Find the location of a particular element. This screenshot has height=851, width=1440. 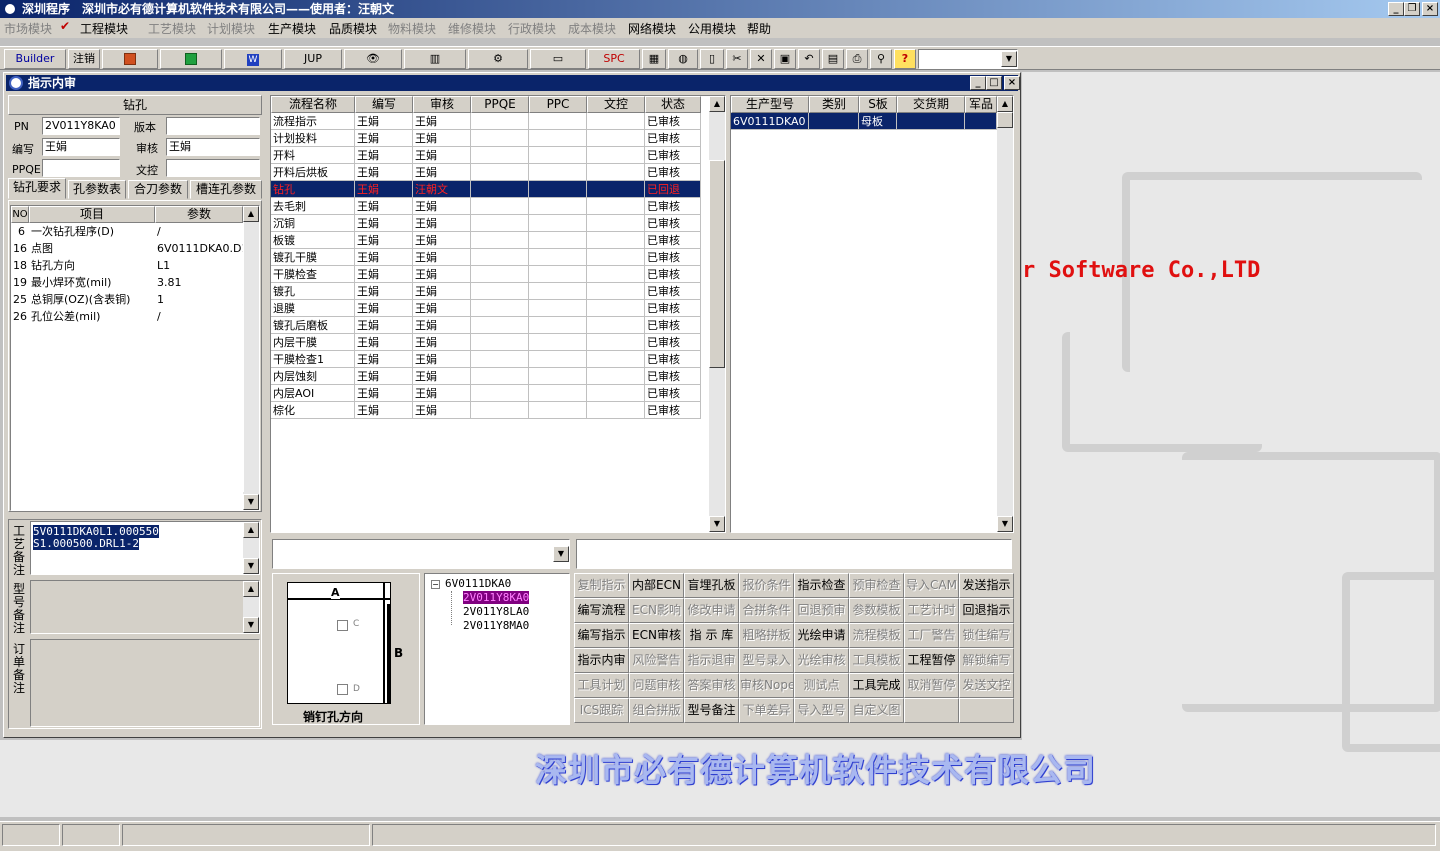

window-minimize-button: _ is located at coordinates (978, 83).